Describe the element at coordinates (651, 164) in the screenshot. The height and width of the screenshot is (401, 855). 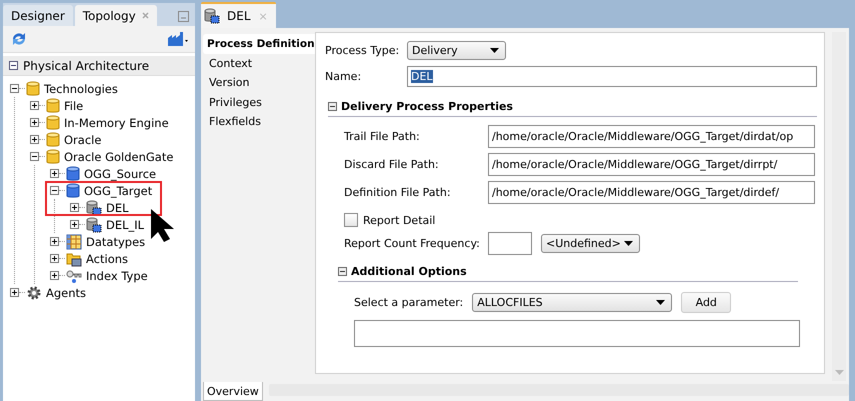
I see `path-field: /home/oracle/Oracle/Middleware/OGG_Target/dirrpt/` at that location.